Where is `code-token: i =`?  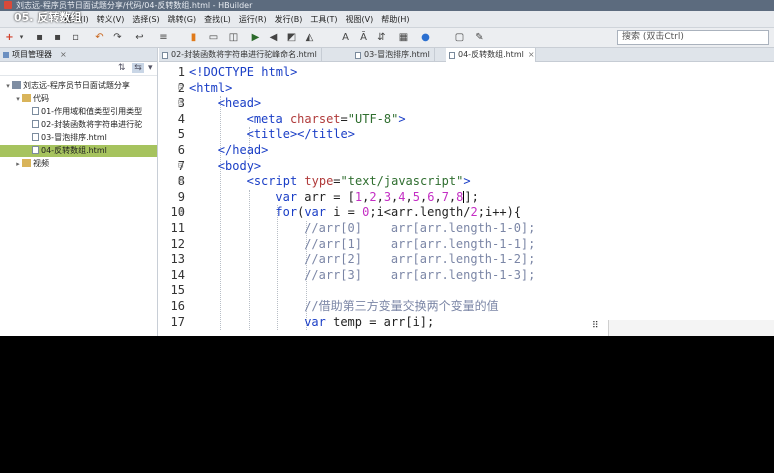 code-token: i = is located at coordinates (348, 212).